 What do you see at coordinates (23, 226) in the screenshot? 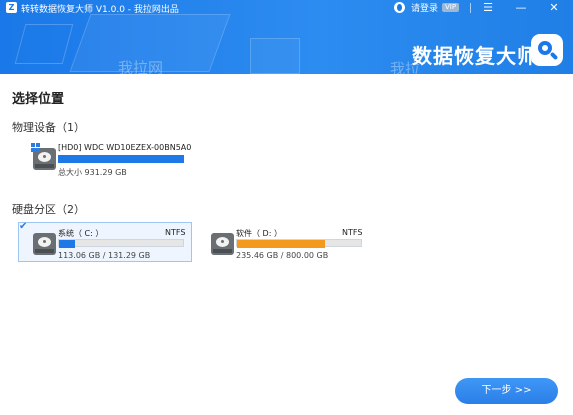
I see `checkmark-icon: ✔` at bounding box center [23, 226].